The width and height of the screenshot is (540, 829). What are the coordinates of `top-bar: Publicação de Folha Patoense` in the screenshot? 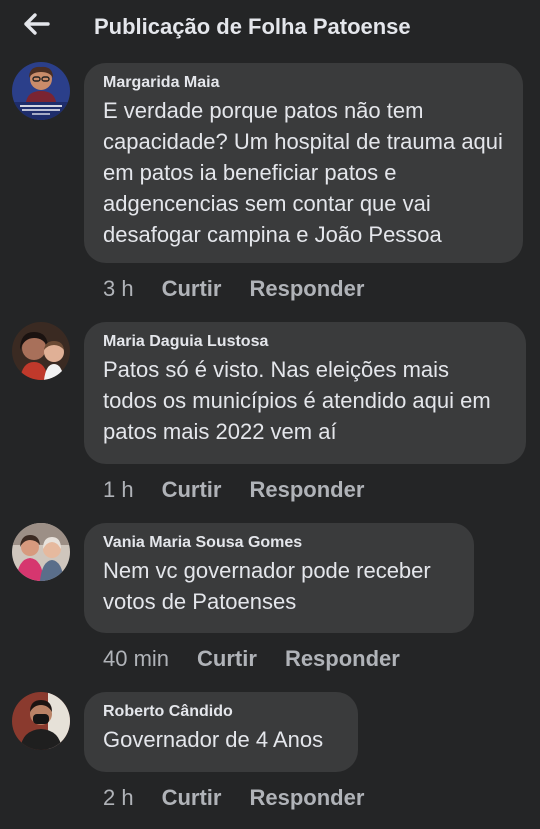 It's located at (270, 28).